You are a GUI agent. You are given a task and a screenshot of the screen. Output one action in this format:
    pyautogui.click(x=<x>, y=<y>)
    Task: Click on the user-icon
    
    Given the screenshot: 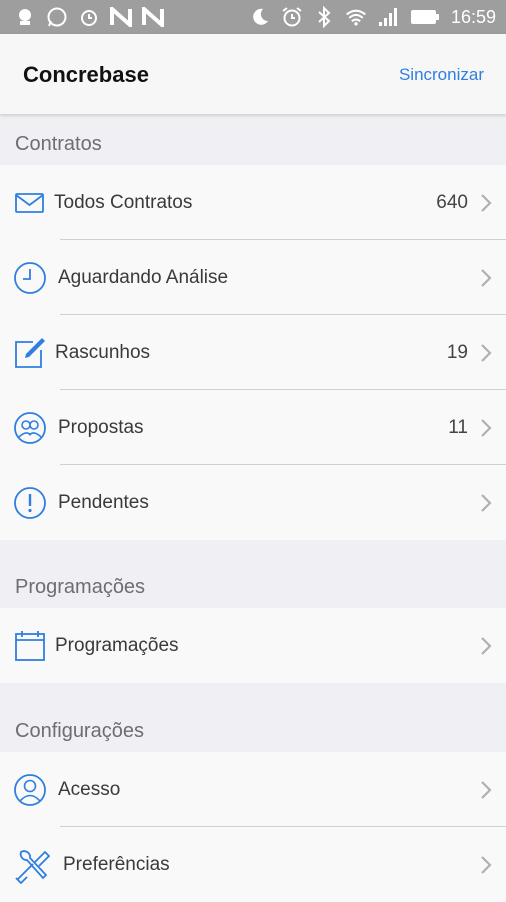 What is the action you would take?
    pyautogui.click(x=30, y=790)
    